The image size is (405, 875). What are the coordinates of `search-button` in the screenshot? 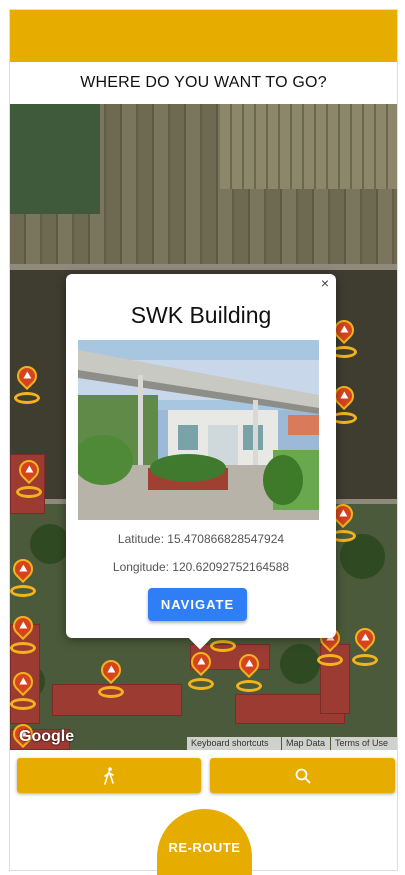 It's located at (302, 775).